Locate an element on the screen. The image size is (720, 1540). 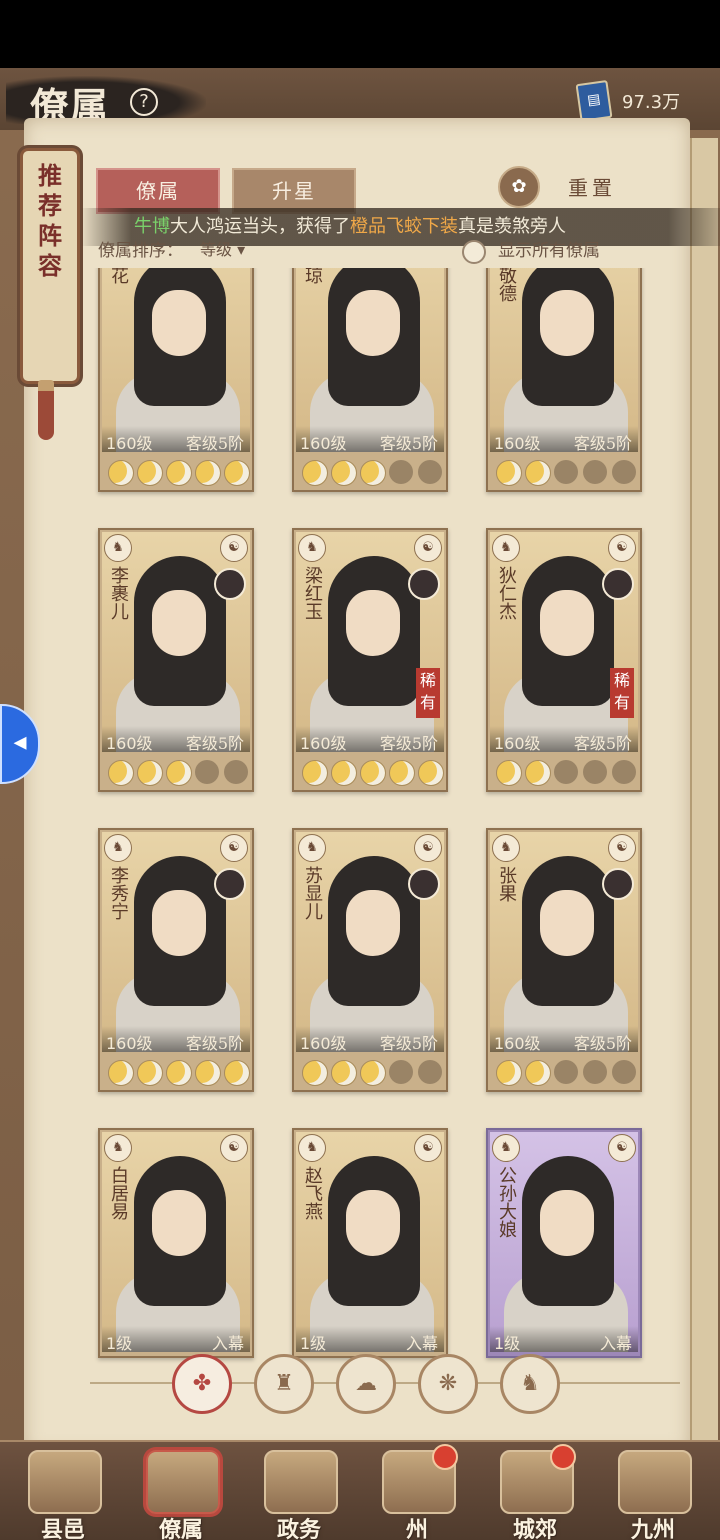
subordinate-card: ♞☯琼160级客级5阶 is located at coordinates (370, 380).